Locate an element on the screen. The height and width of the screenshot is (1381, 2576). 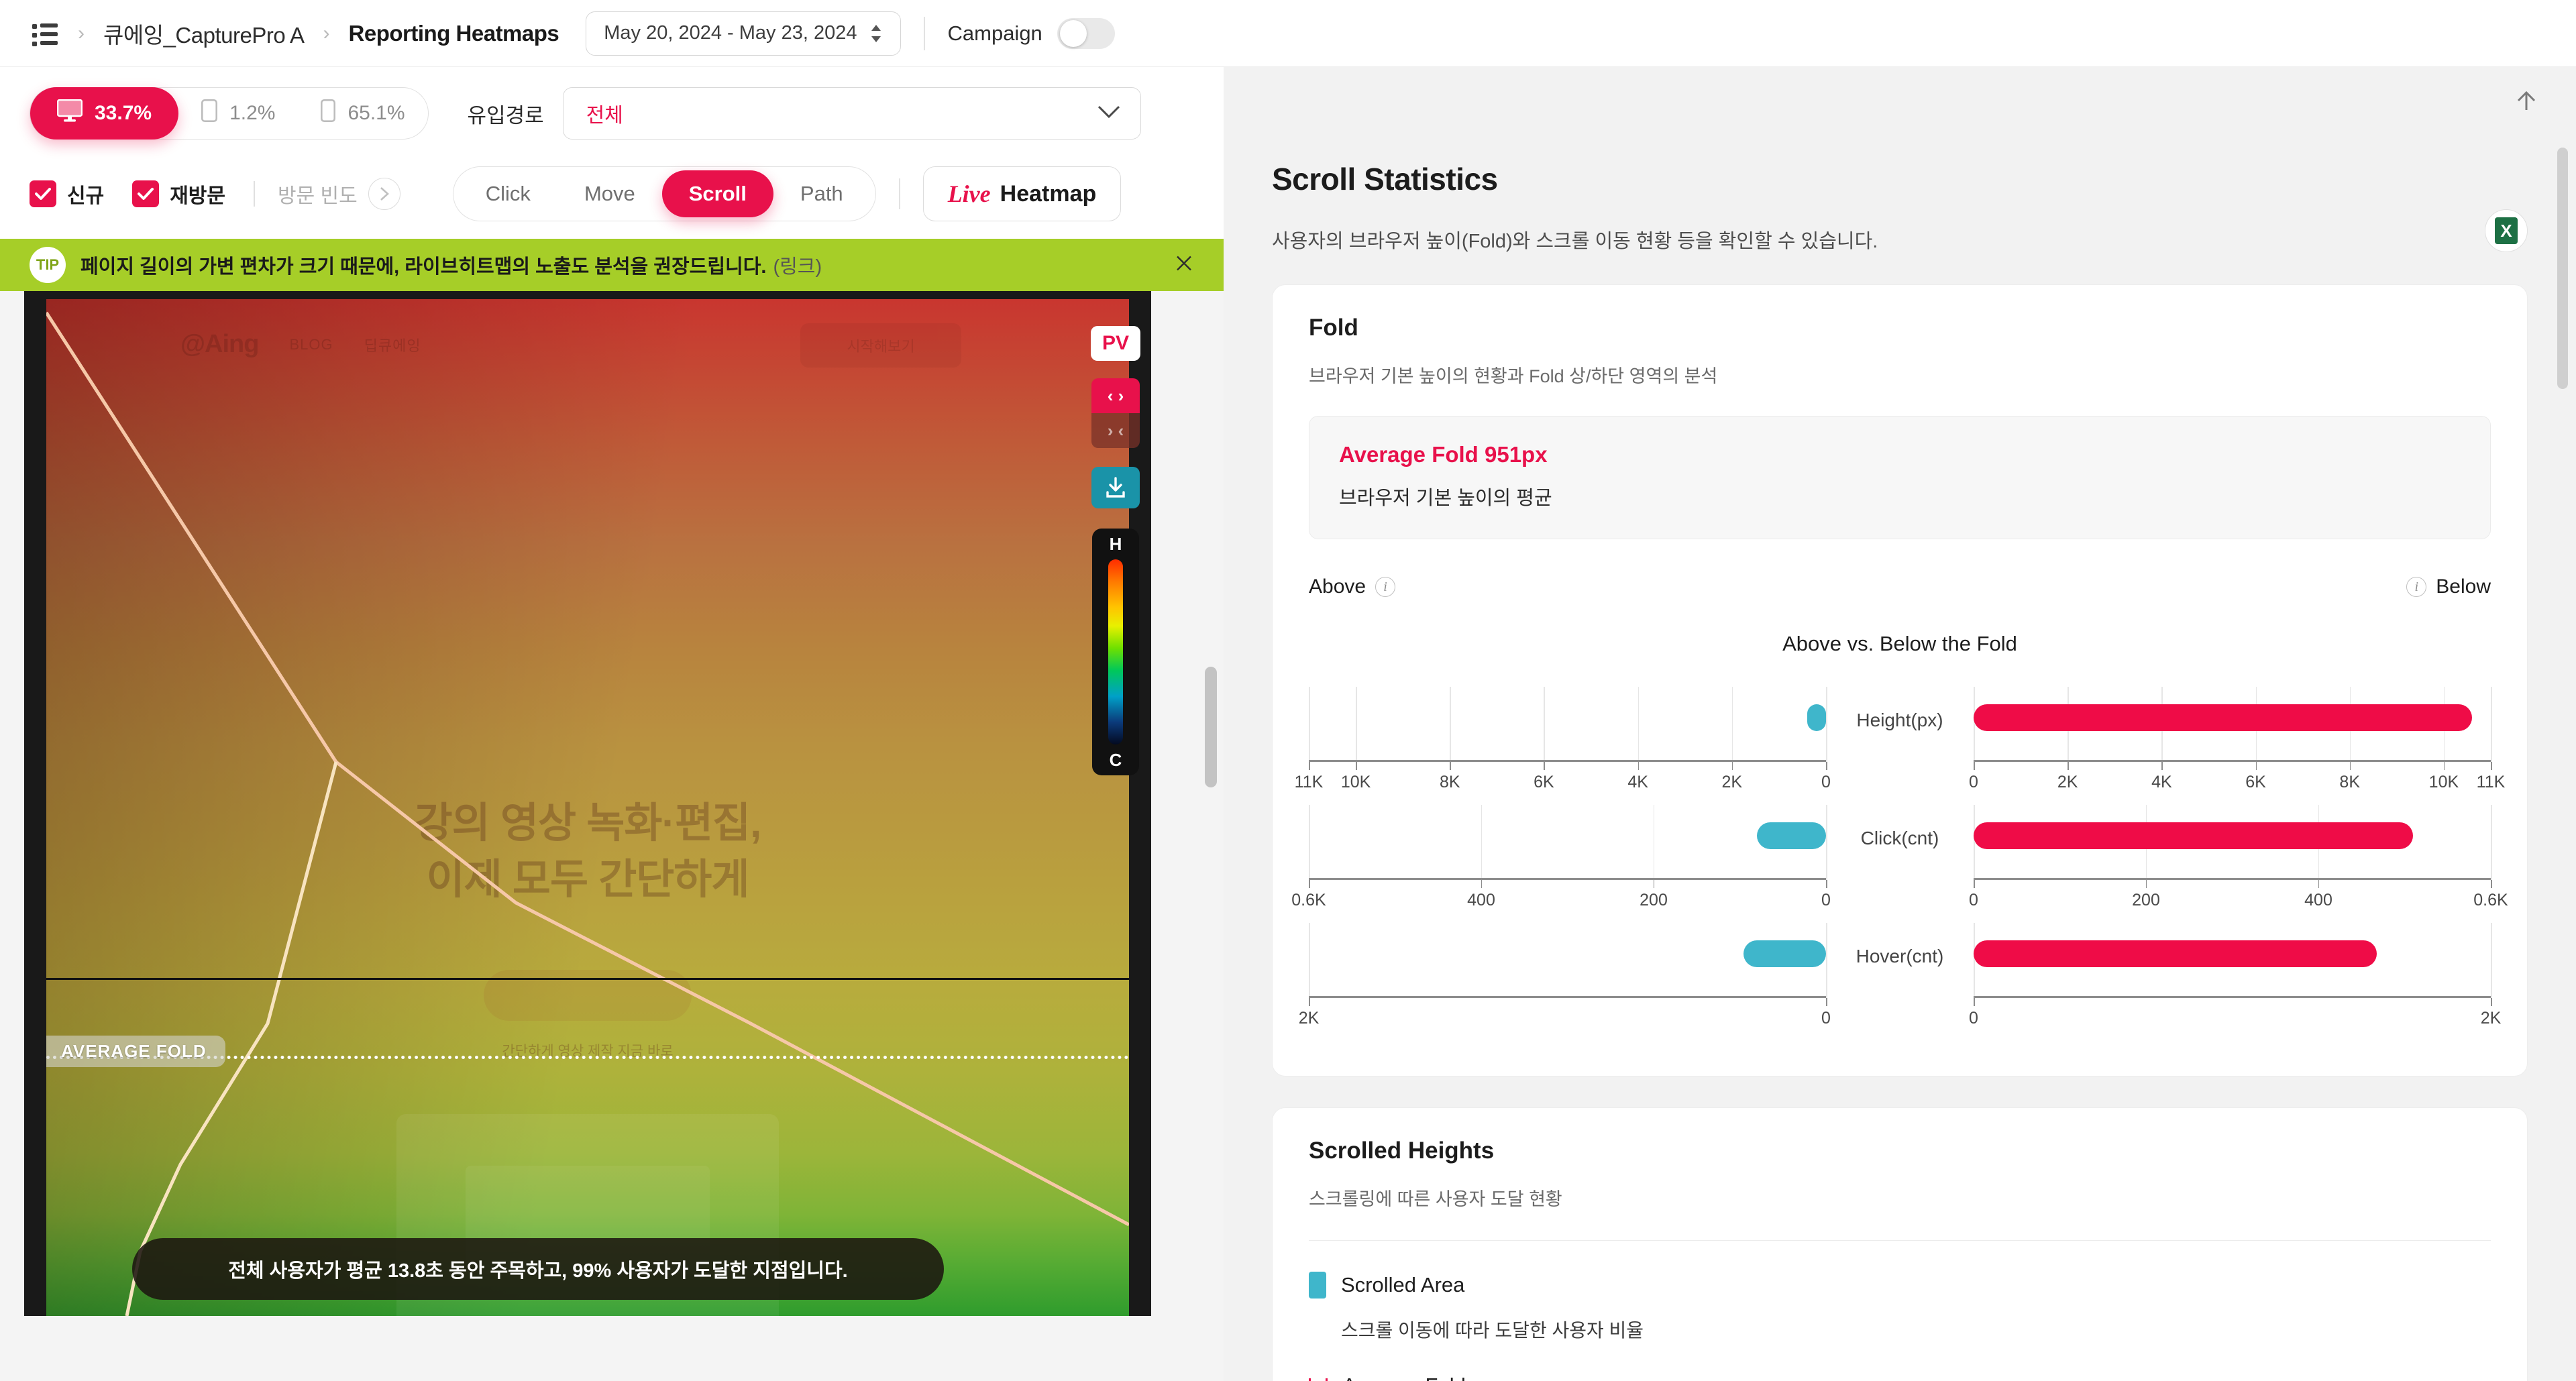
inflow-path-value: 전체 is located at coordinates (604, 116).